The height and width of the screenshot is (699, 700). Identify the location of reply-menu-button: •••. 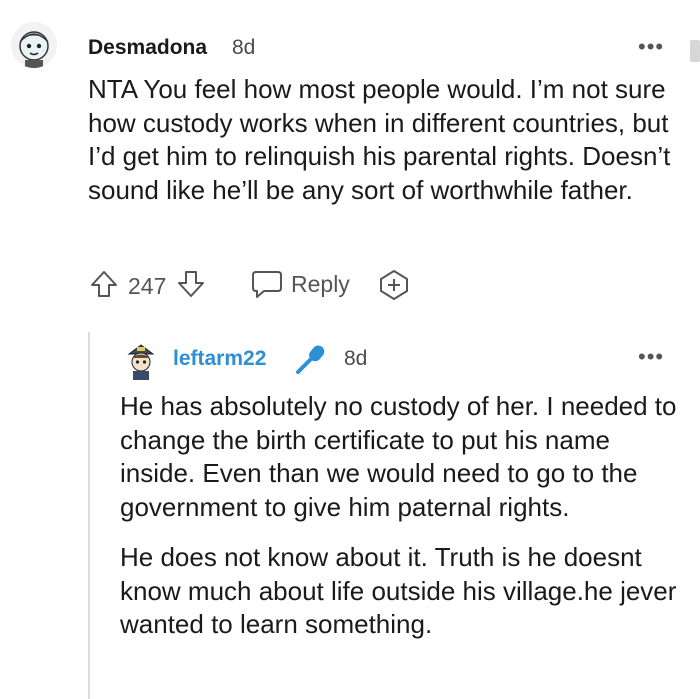
(651, 357).